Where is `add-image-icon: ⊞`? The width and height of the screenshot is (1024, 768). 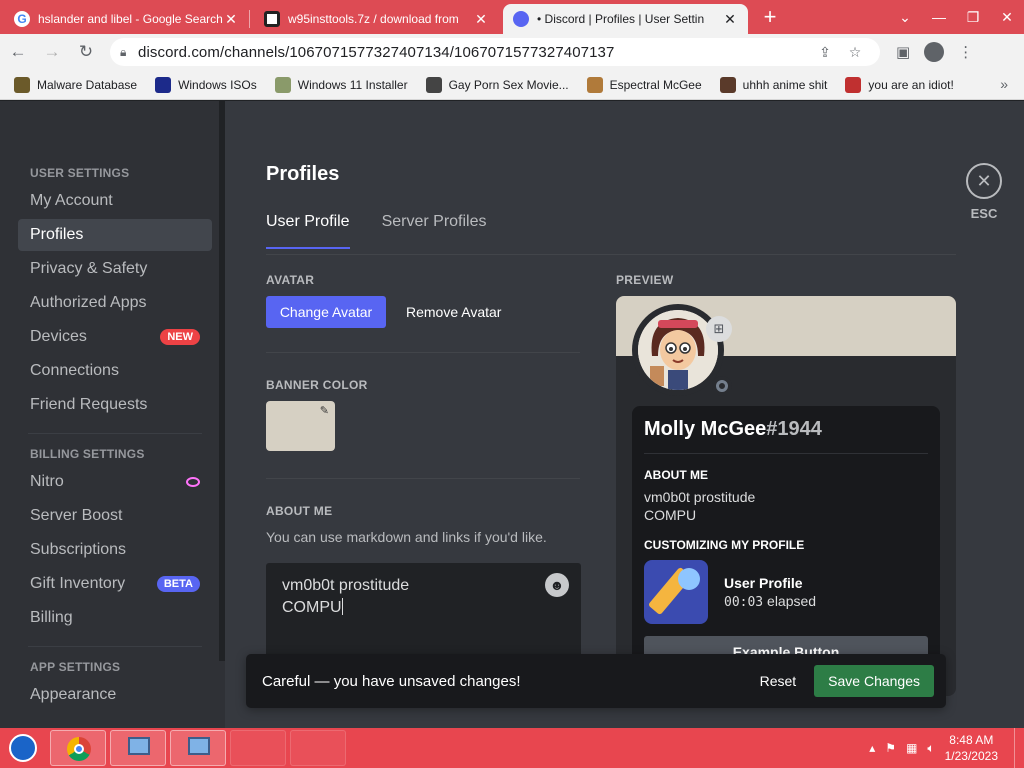 add-image-icon: ⊞ is located at coordinates (719, 329).